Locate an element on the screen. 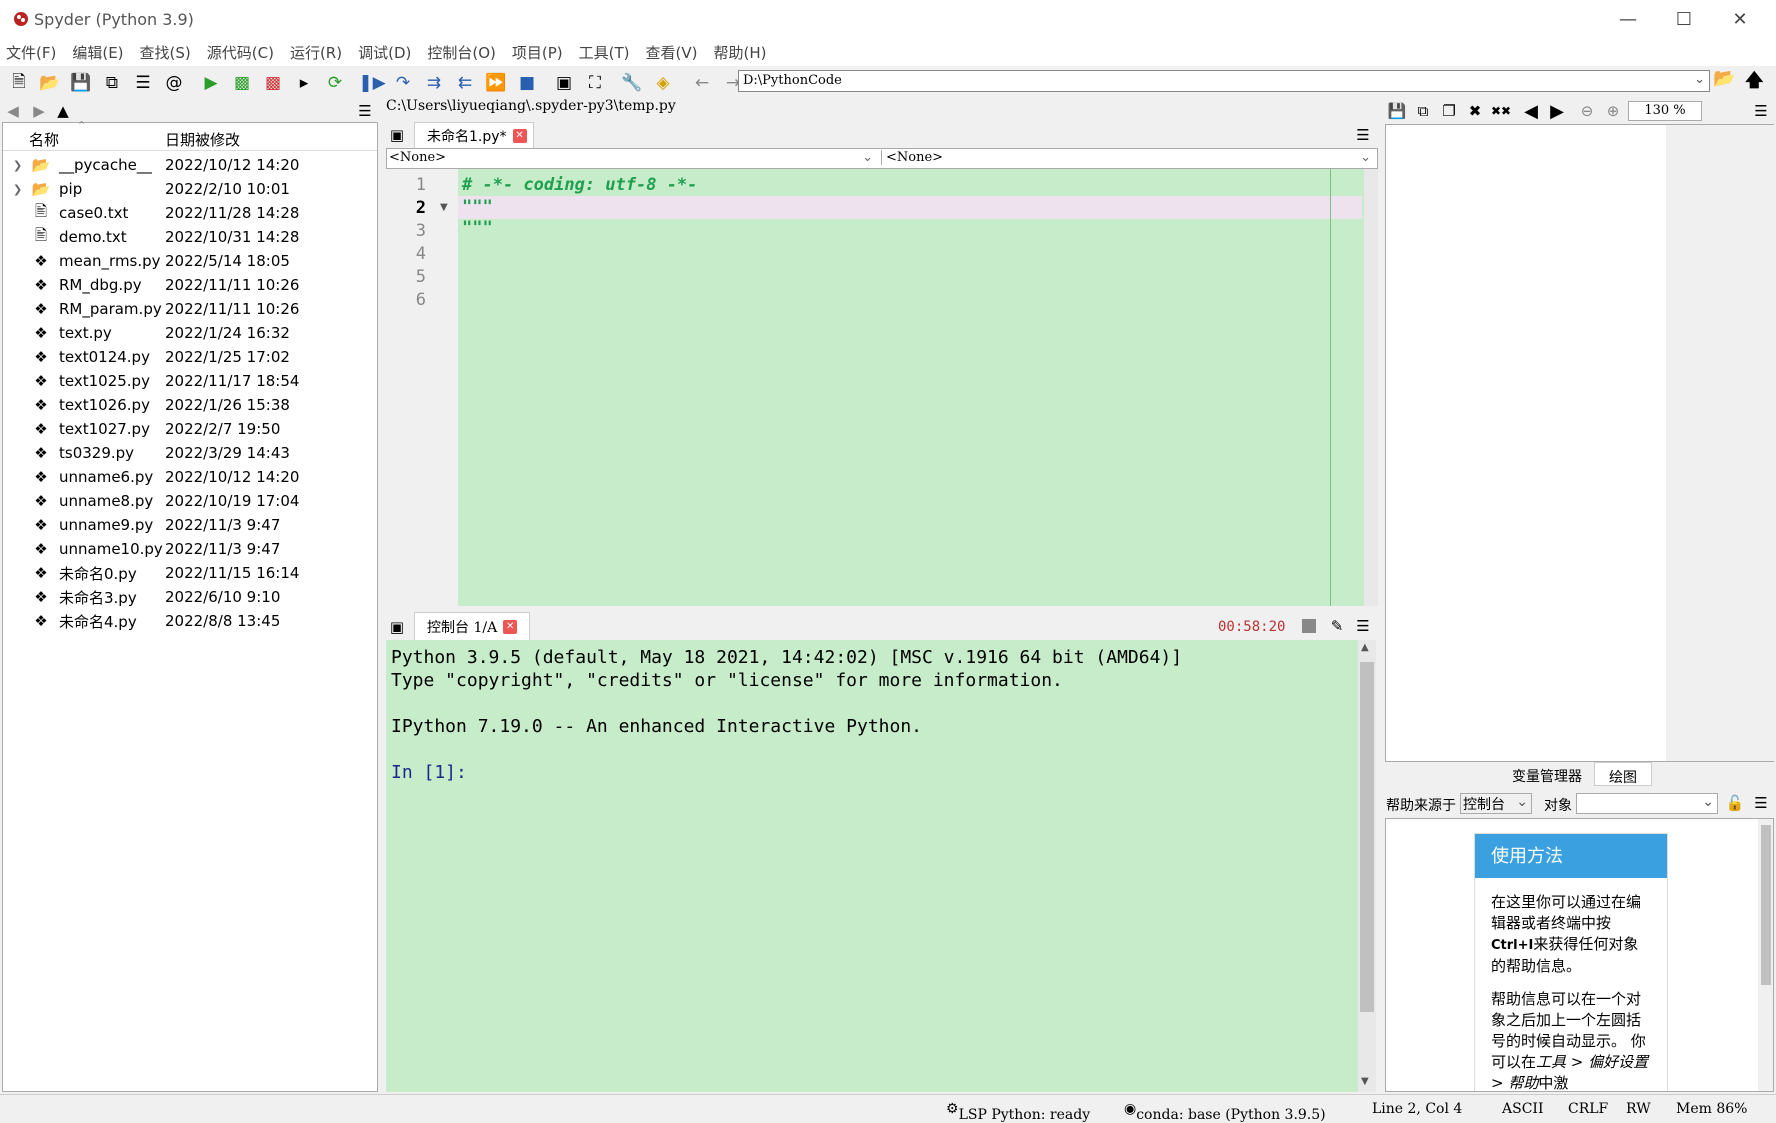 The width and height of the screenshot is (1776, 1123). remove-plot-icon: ✖ is located at coordinates (1475, 111).